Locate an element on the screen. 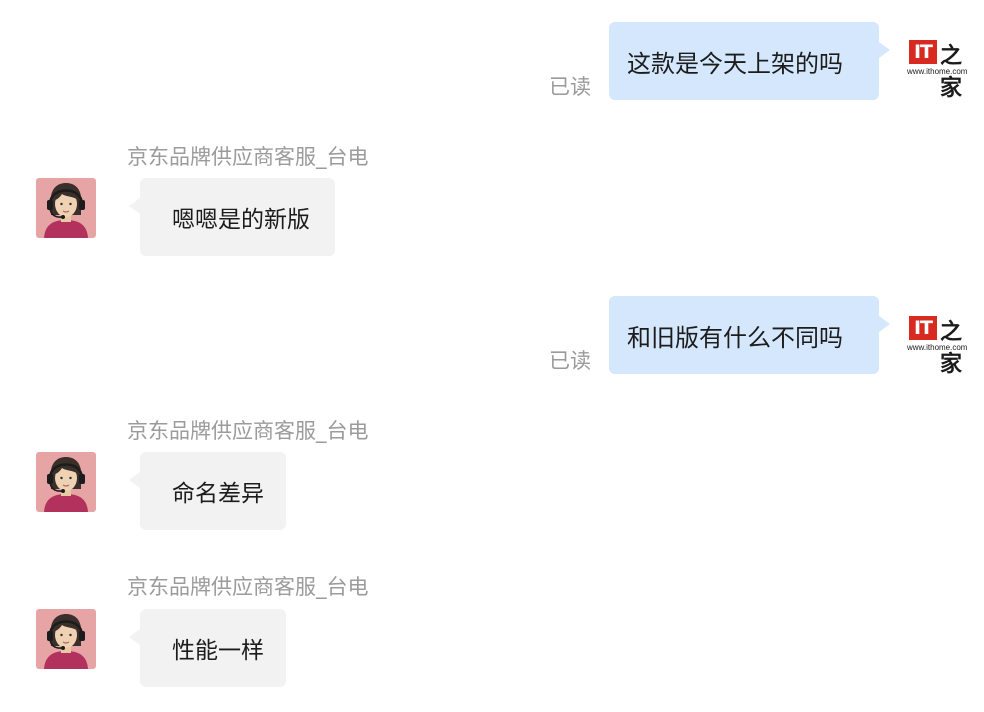 The height and width of the screenshot is (712, 984). message-text: 和旧版有什么不同吗 is located at coordinates (735, 337).